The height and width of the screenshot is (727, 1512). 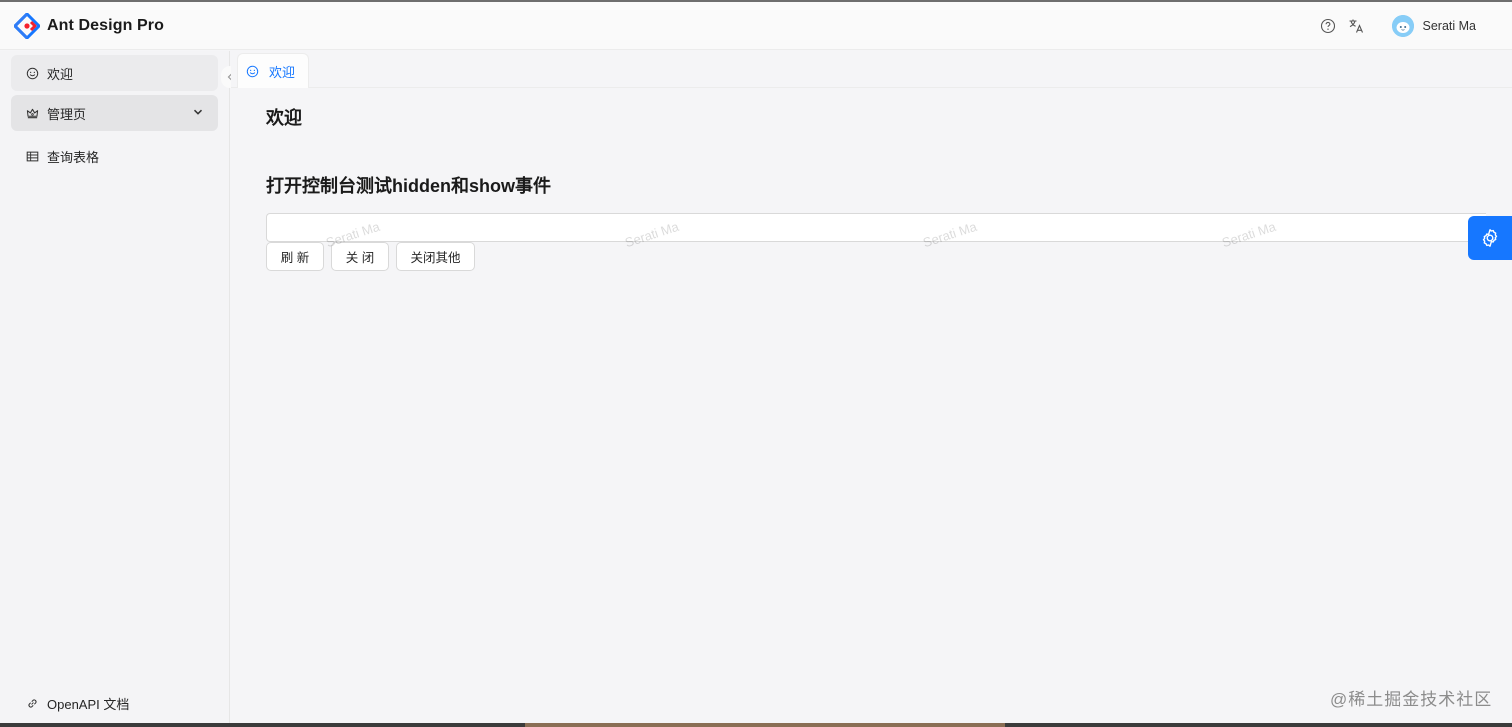 I want to click on sidebar-item-admin: 管理页, so click(x=114, y=113).